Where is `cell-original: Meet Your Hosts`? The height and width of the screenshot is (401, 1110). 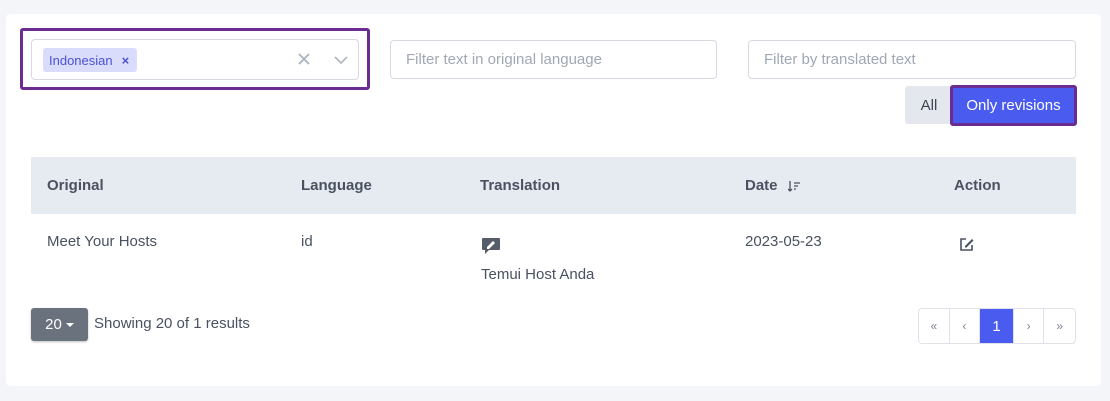
cell-original: Meet Your Hosts is located at coordinates (102, 241).